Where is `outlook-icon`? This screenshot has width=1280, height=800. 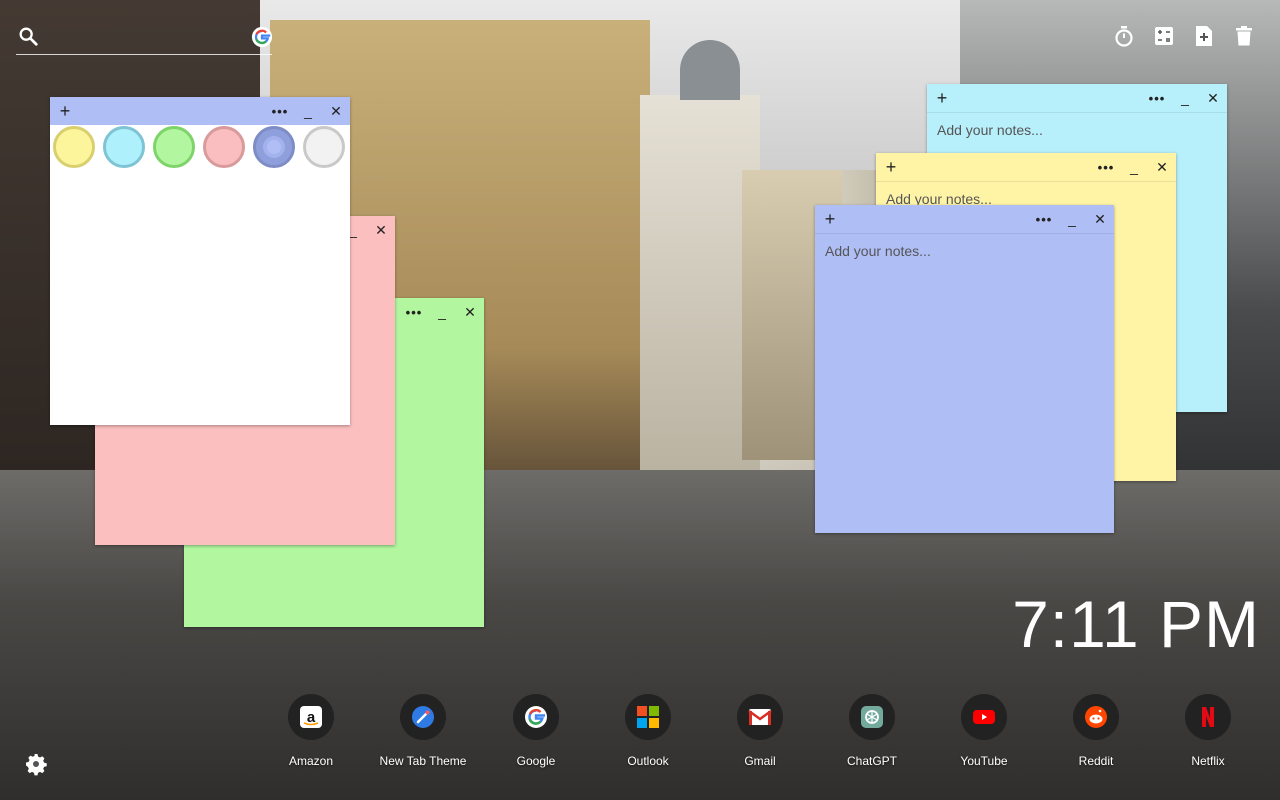
outlook-icon is located at coordinates (648, 717).